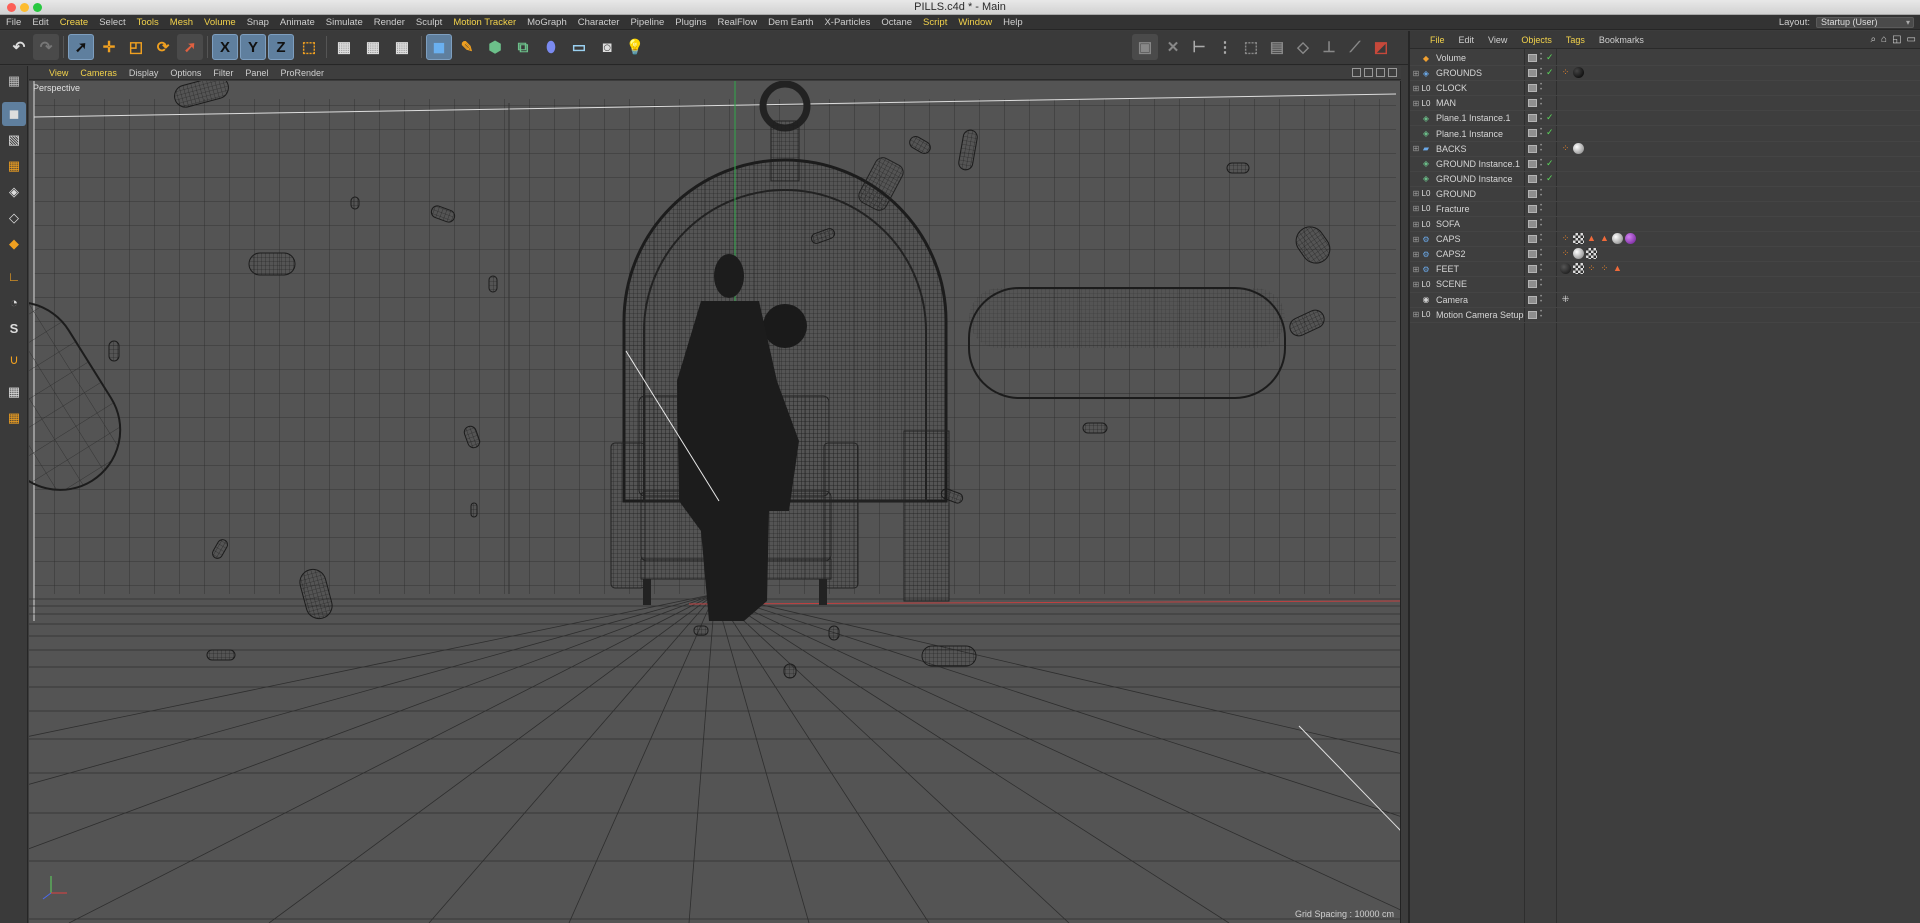 This screenshot has width=1920, height=923. Describe the element at coordinates (790, 22) in the screenshot. I see `menu-dem-earth: Dem Earth` at that location.